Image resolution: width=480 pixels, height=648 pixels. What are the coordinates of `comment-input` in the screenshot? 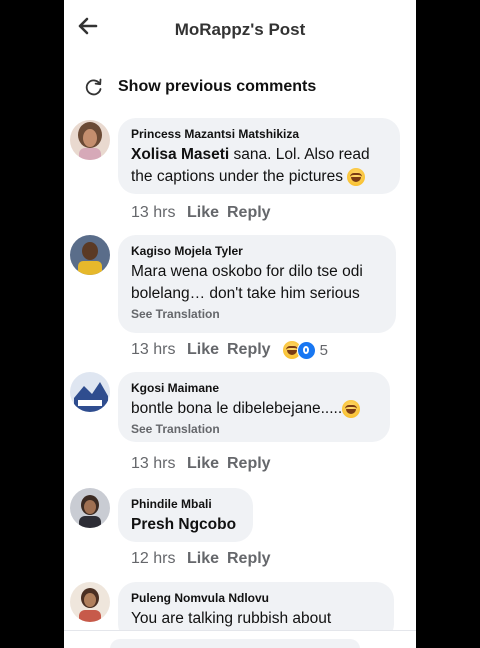 It's located at (235, 643).